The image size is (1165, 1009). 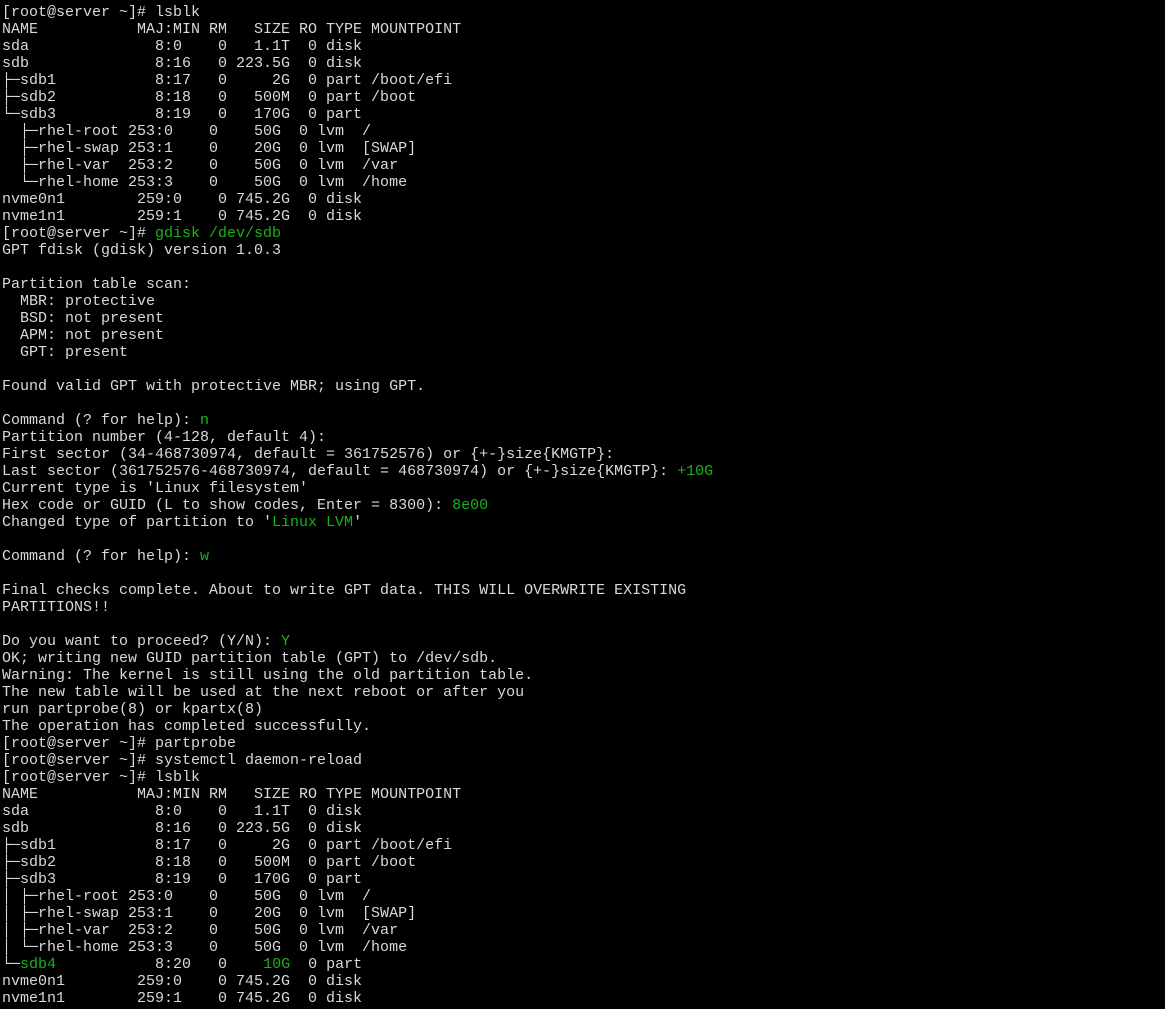 I want to click on terminal-text: [root@server ~]#, so click(x=79, y=233).